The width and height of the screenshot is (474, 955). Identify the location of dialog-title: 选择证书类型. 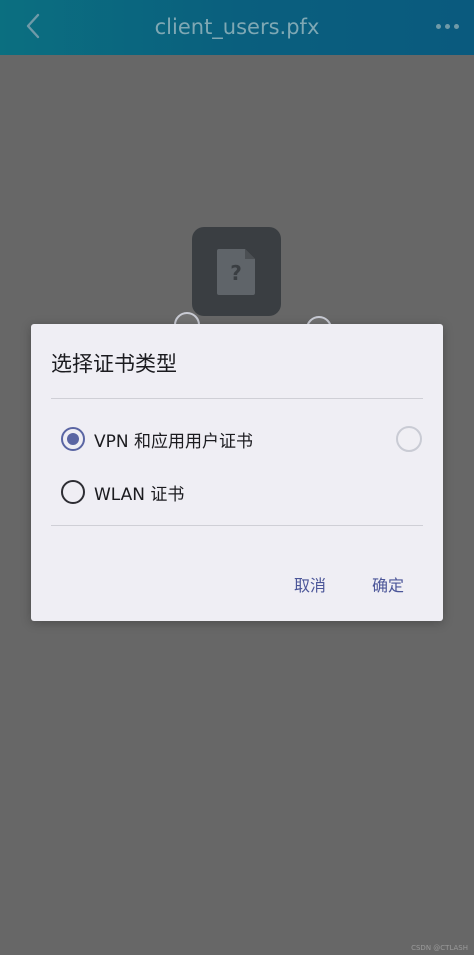
(114, 364).